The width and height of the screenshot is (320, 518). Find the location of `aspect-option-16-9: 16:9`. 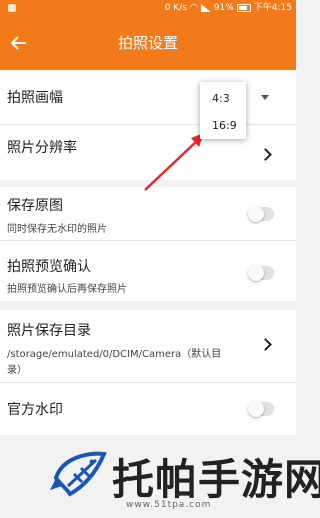

aspect-option-16-9: 16:9 is located at coordinates (224, 125).